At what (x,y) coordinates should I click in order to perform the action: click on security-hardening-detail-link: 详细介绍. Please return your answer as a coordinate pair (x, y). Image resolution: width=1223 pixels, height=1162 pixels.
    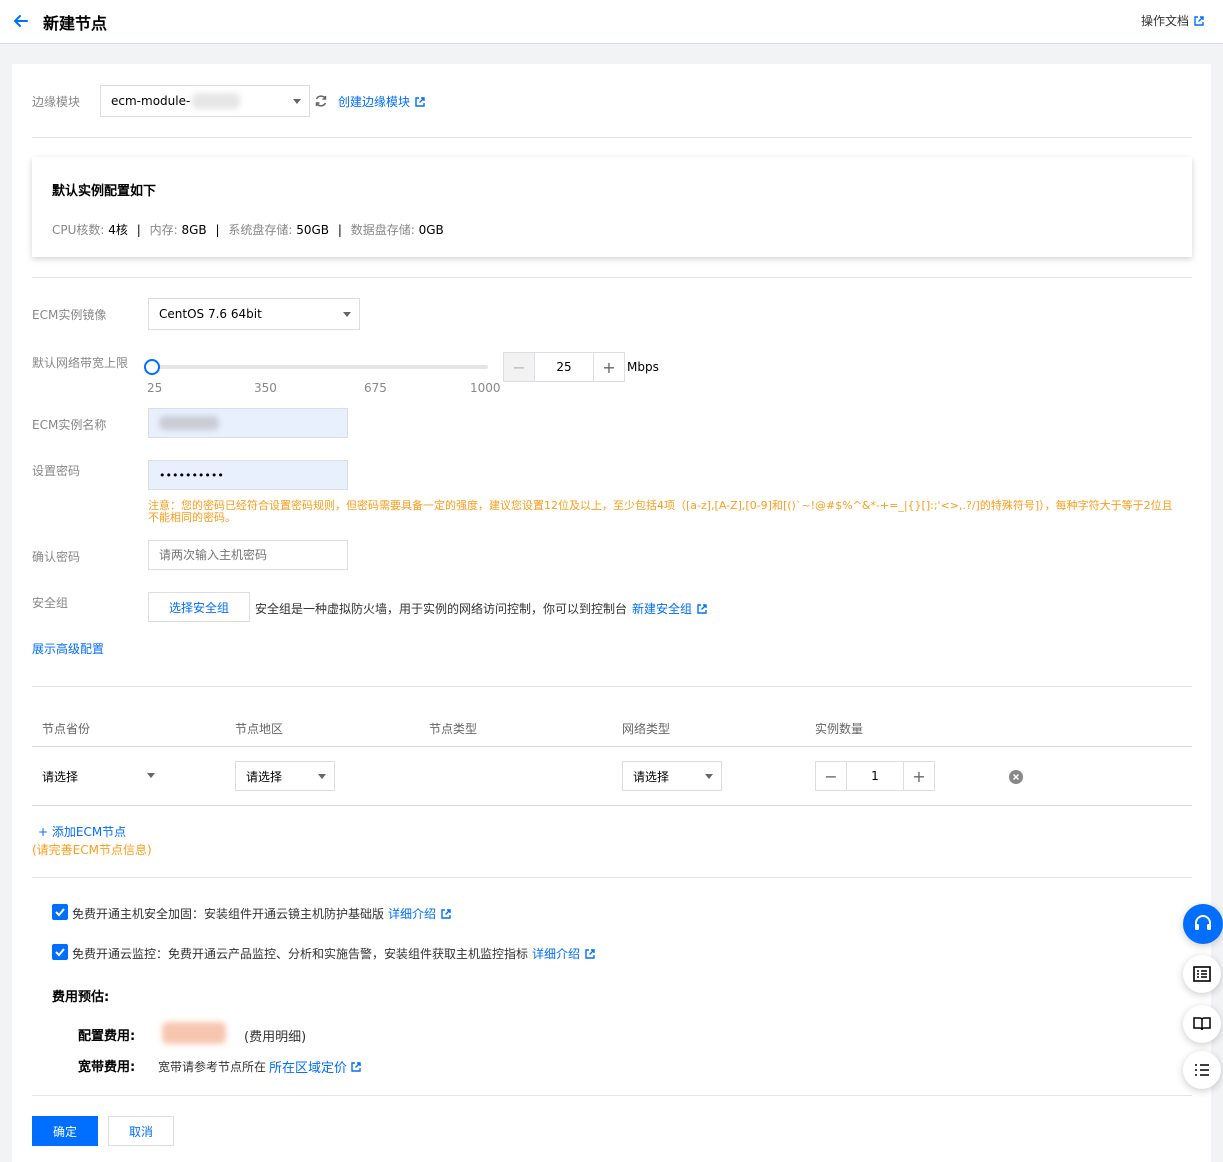
    Looking at the image, I should click on (412, 913).